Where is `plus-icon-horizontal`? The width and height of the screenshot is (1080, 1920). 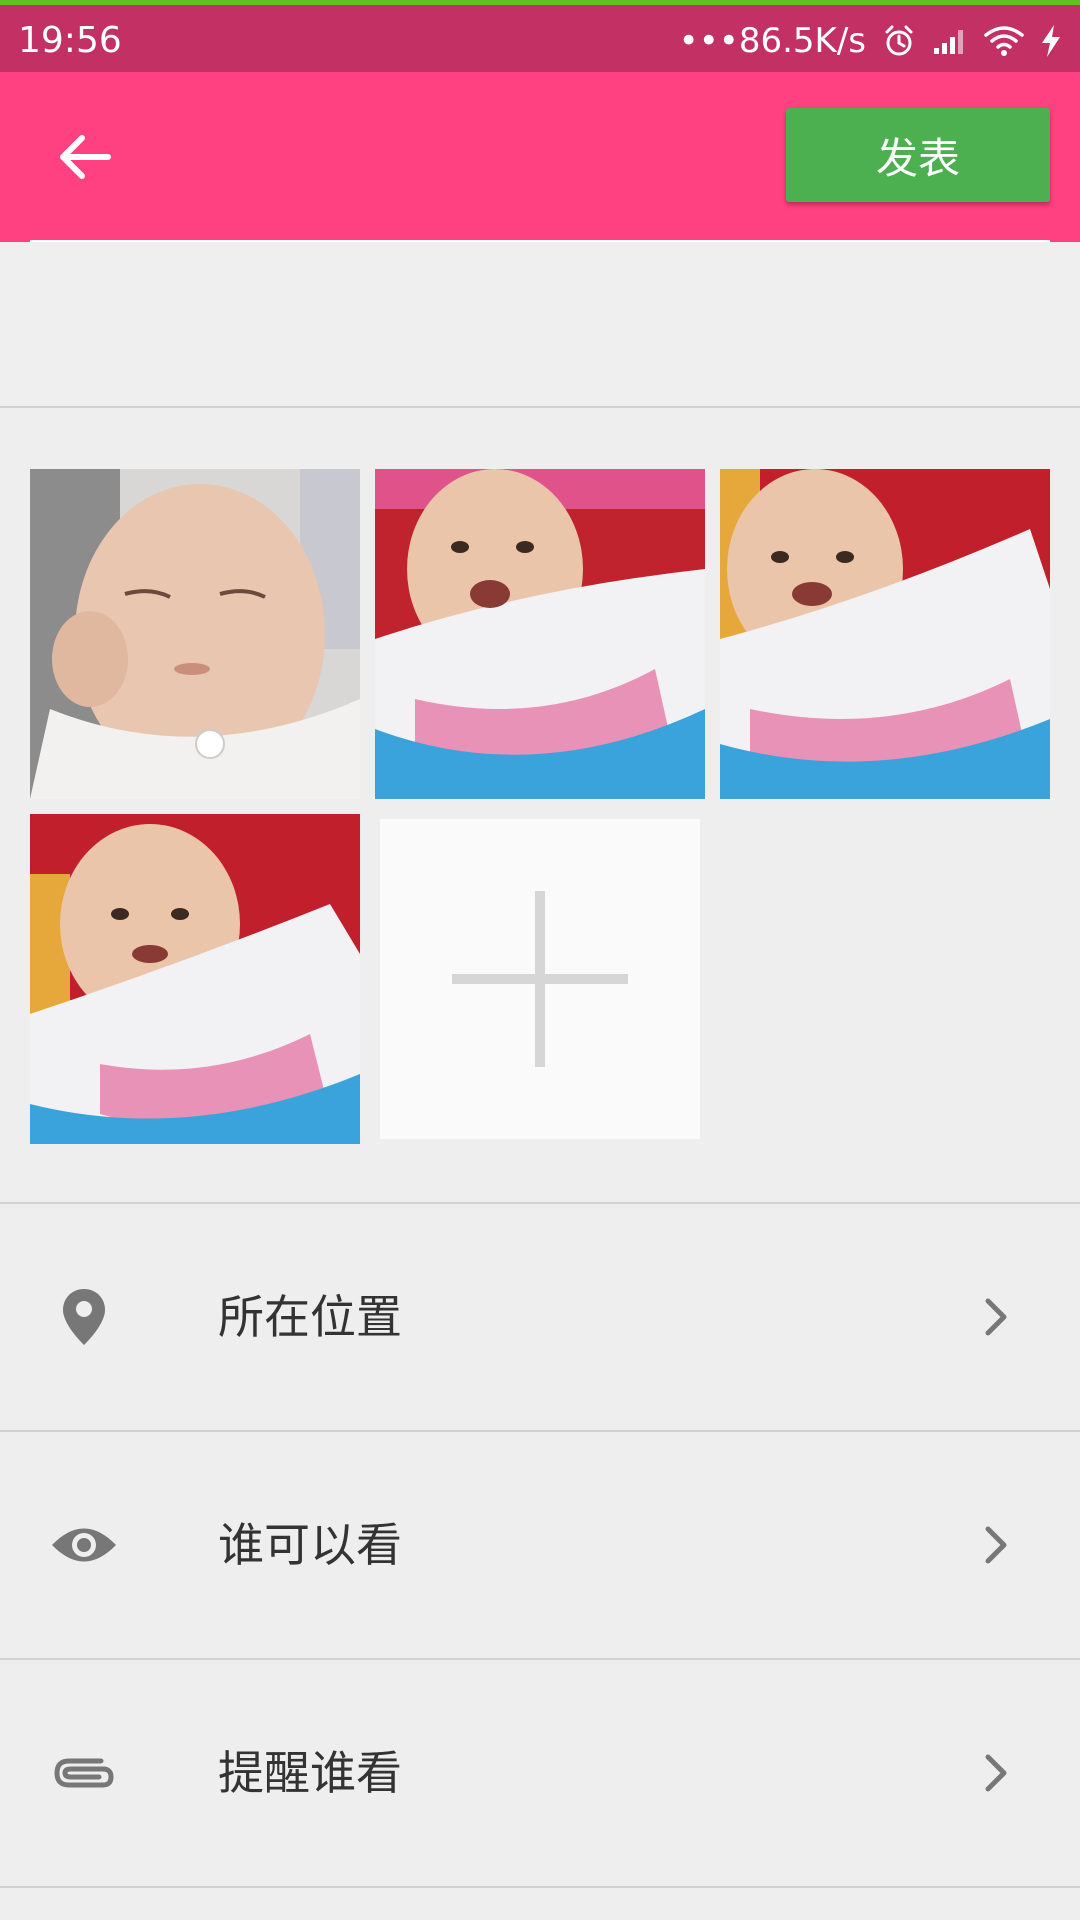
plus-icon-horizontal is located at coordinates (540, 979).